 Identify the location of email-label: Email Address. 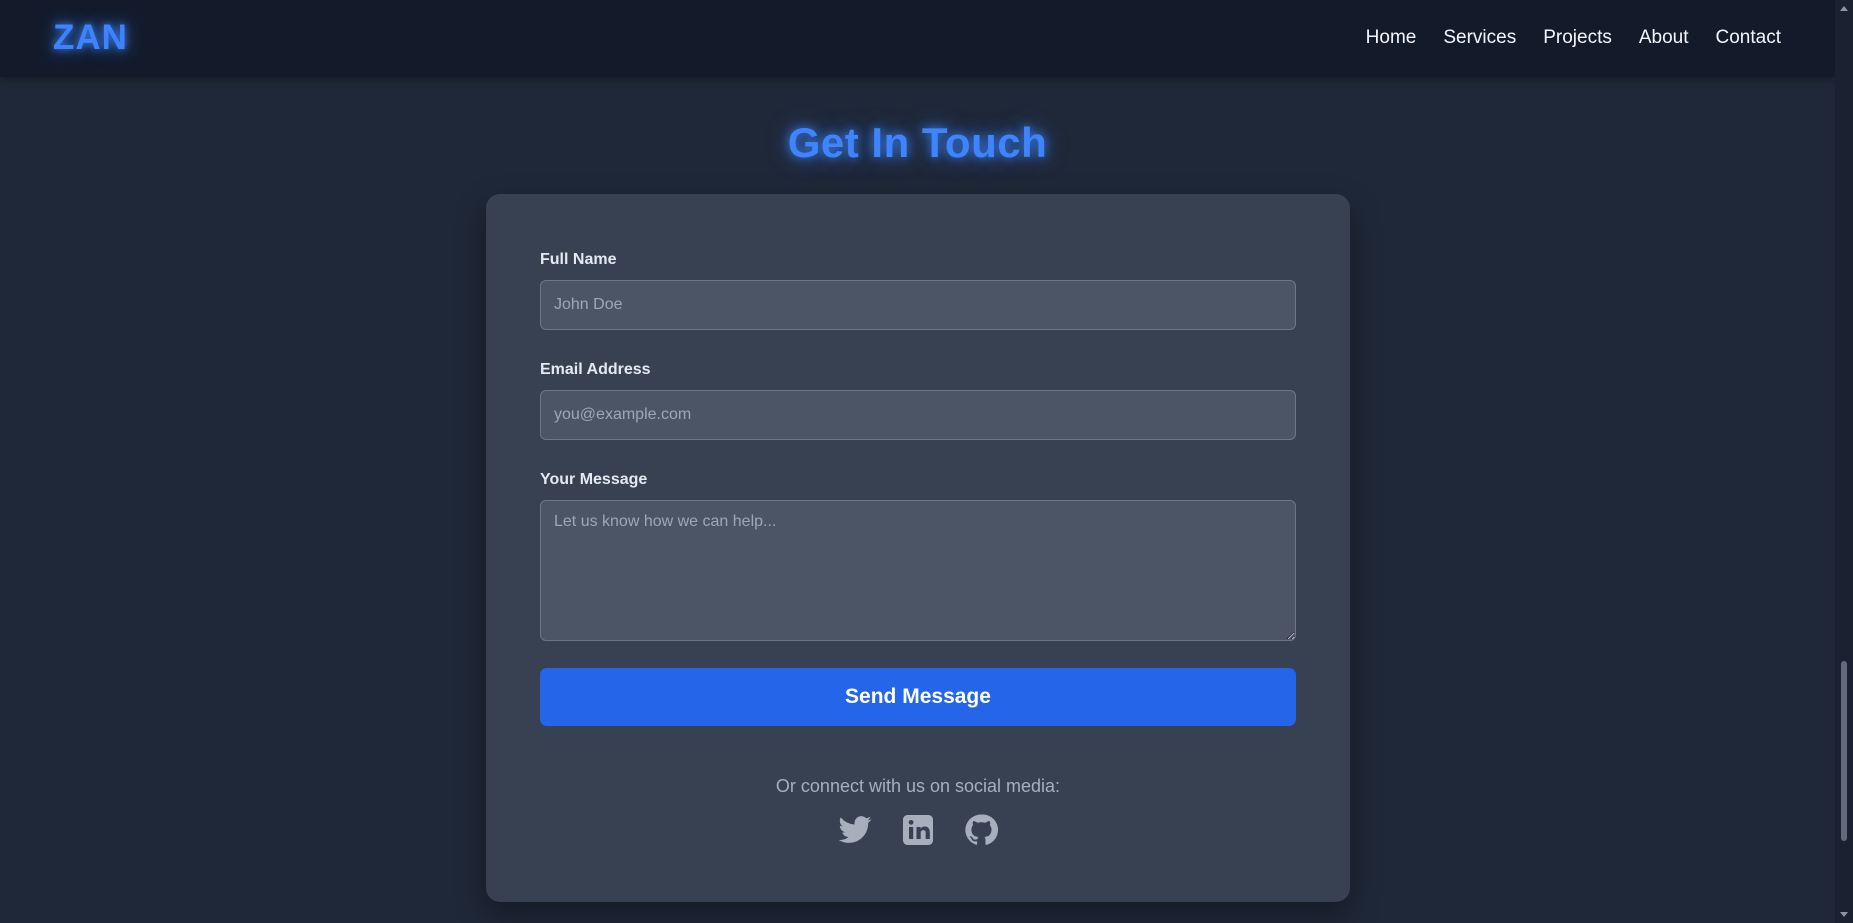
(595, 369).